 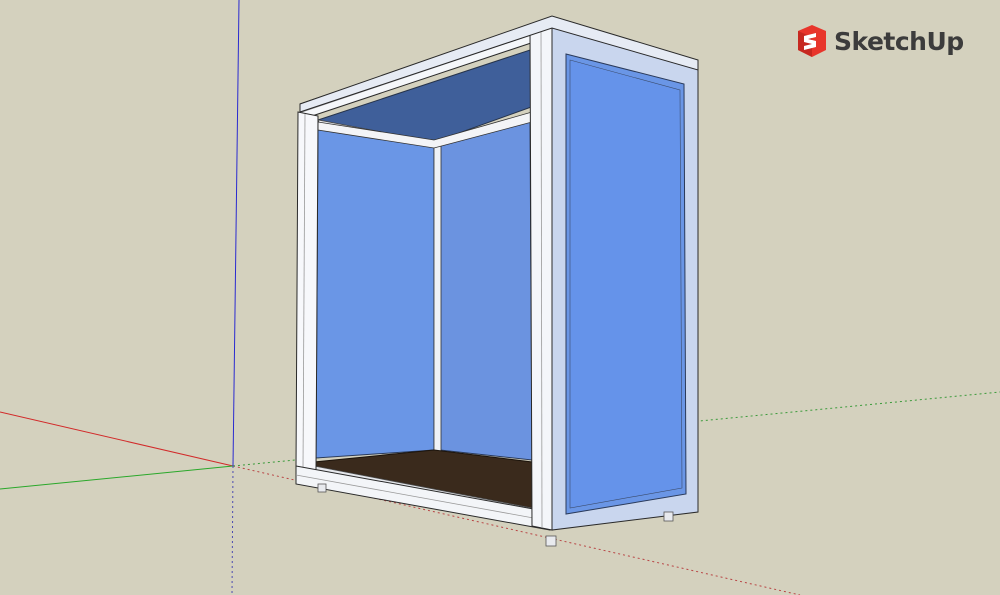 I want to click on sketchup-logo: SketchUp, so click(x=880, y=41).